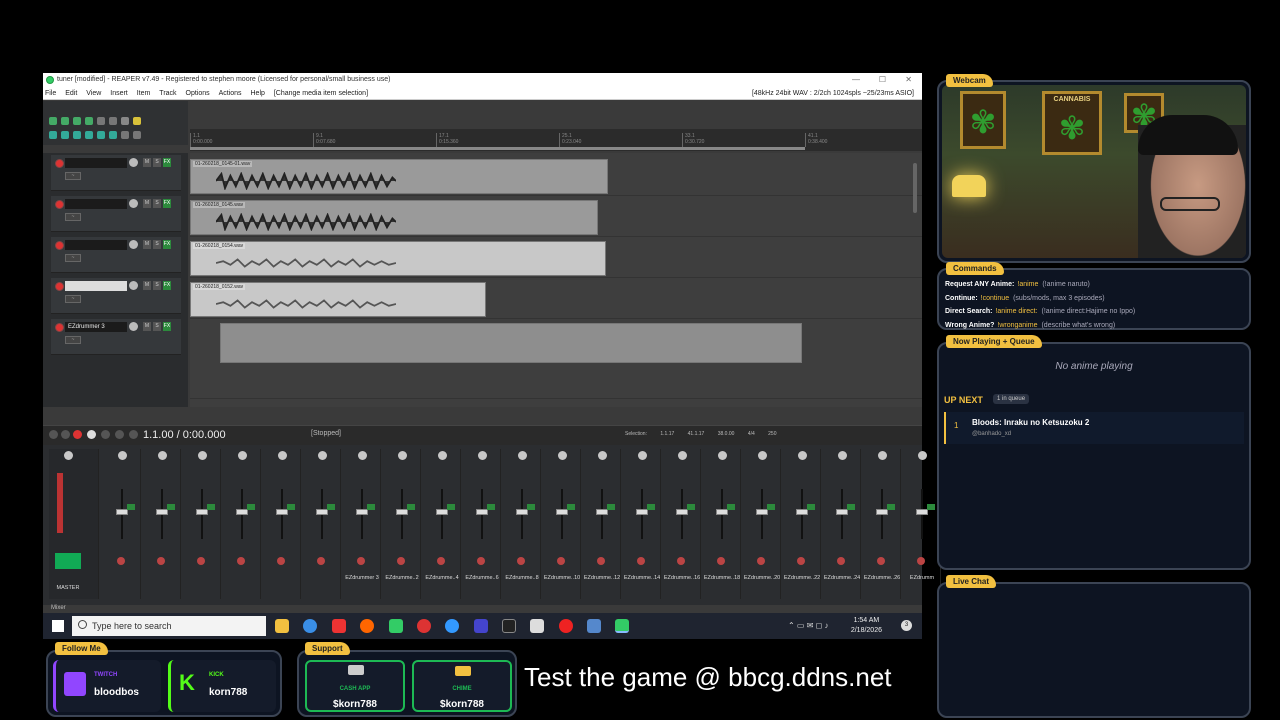 The image size is (1280, 720). I want to click on mixer-strip: EZdrumme..14, so click(642, 524).